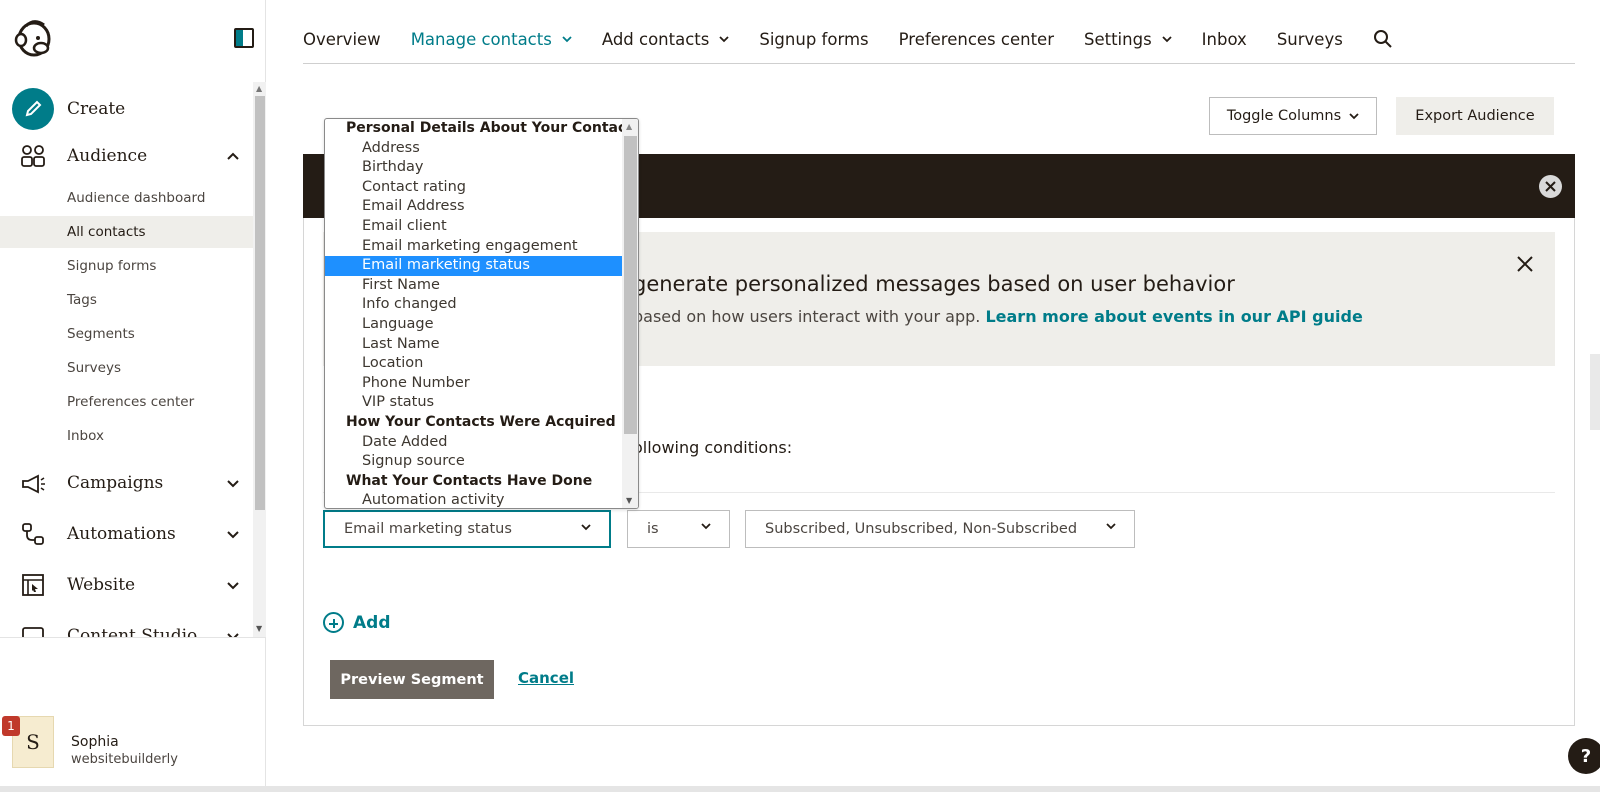 The width and height of the screenshot is (1600, 792). I want to click on sidebar-item-create: Create, so click(68, 109).